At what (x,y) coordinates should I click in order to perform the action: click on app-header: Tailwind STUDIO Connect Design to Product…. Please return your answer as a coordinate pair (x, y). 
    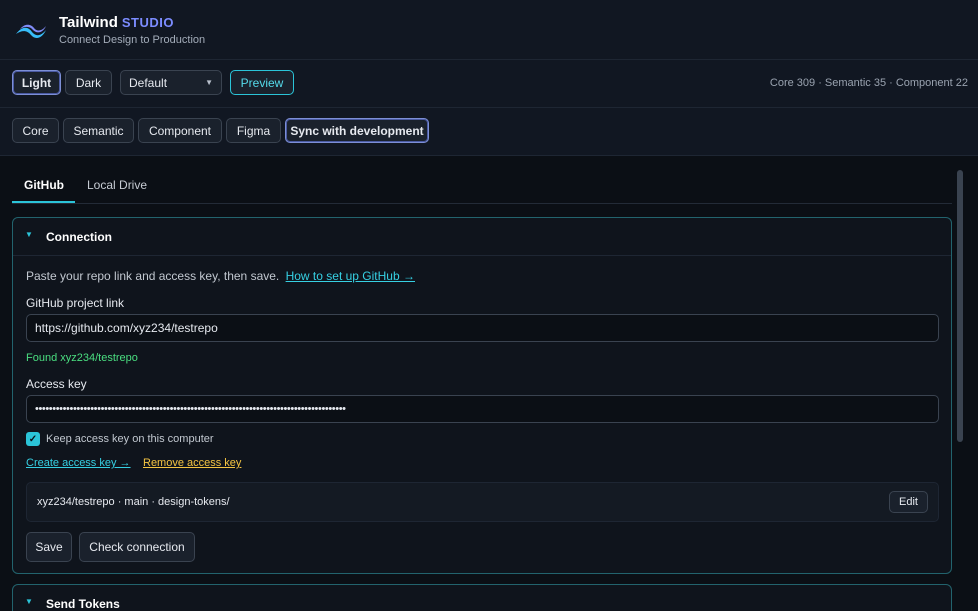
    Looking at the image, I should click on (489, 30).